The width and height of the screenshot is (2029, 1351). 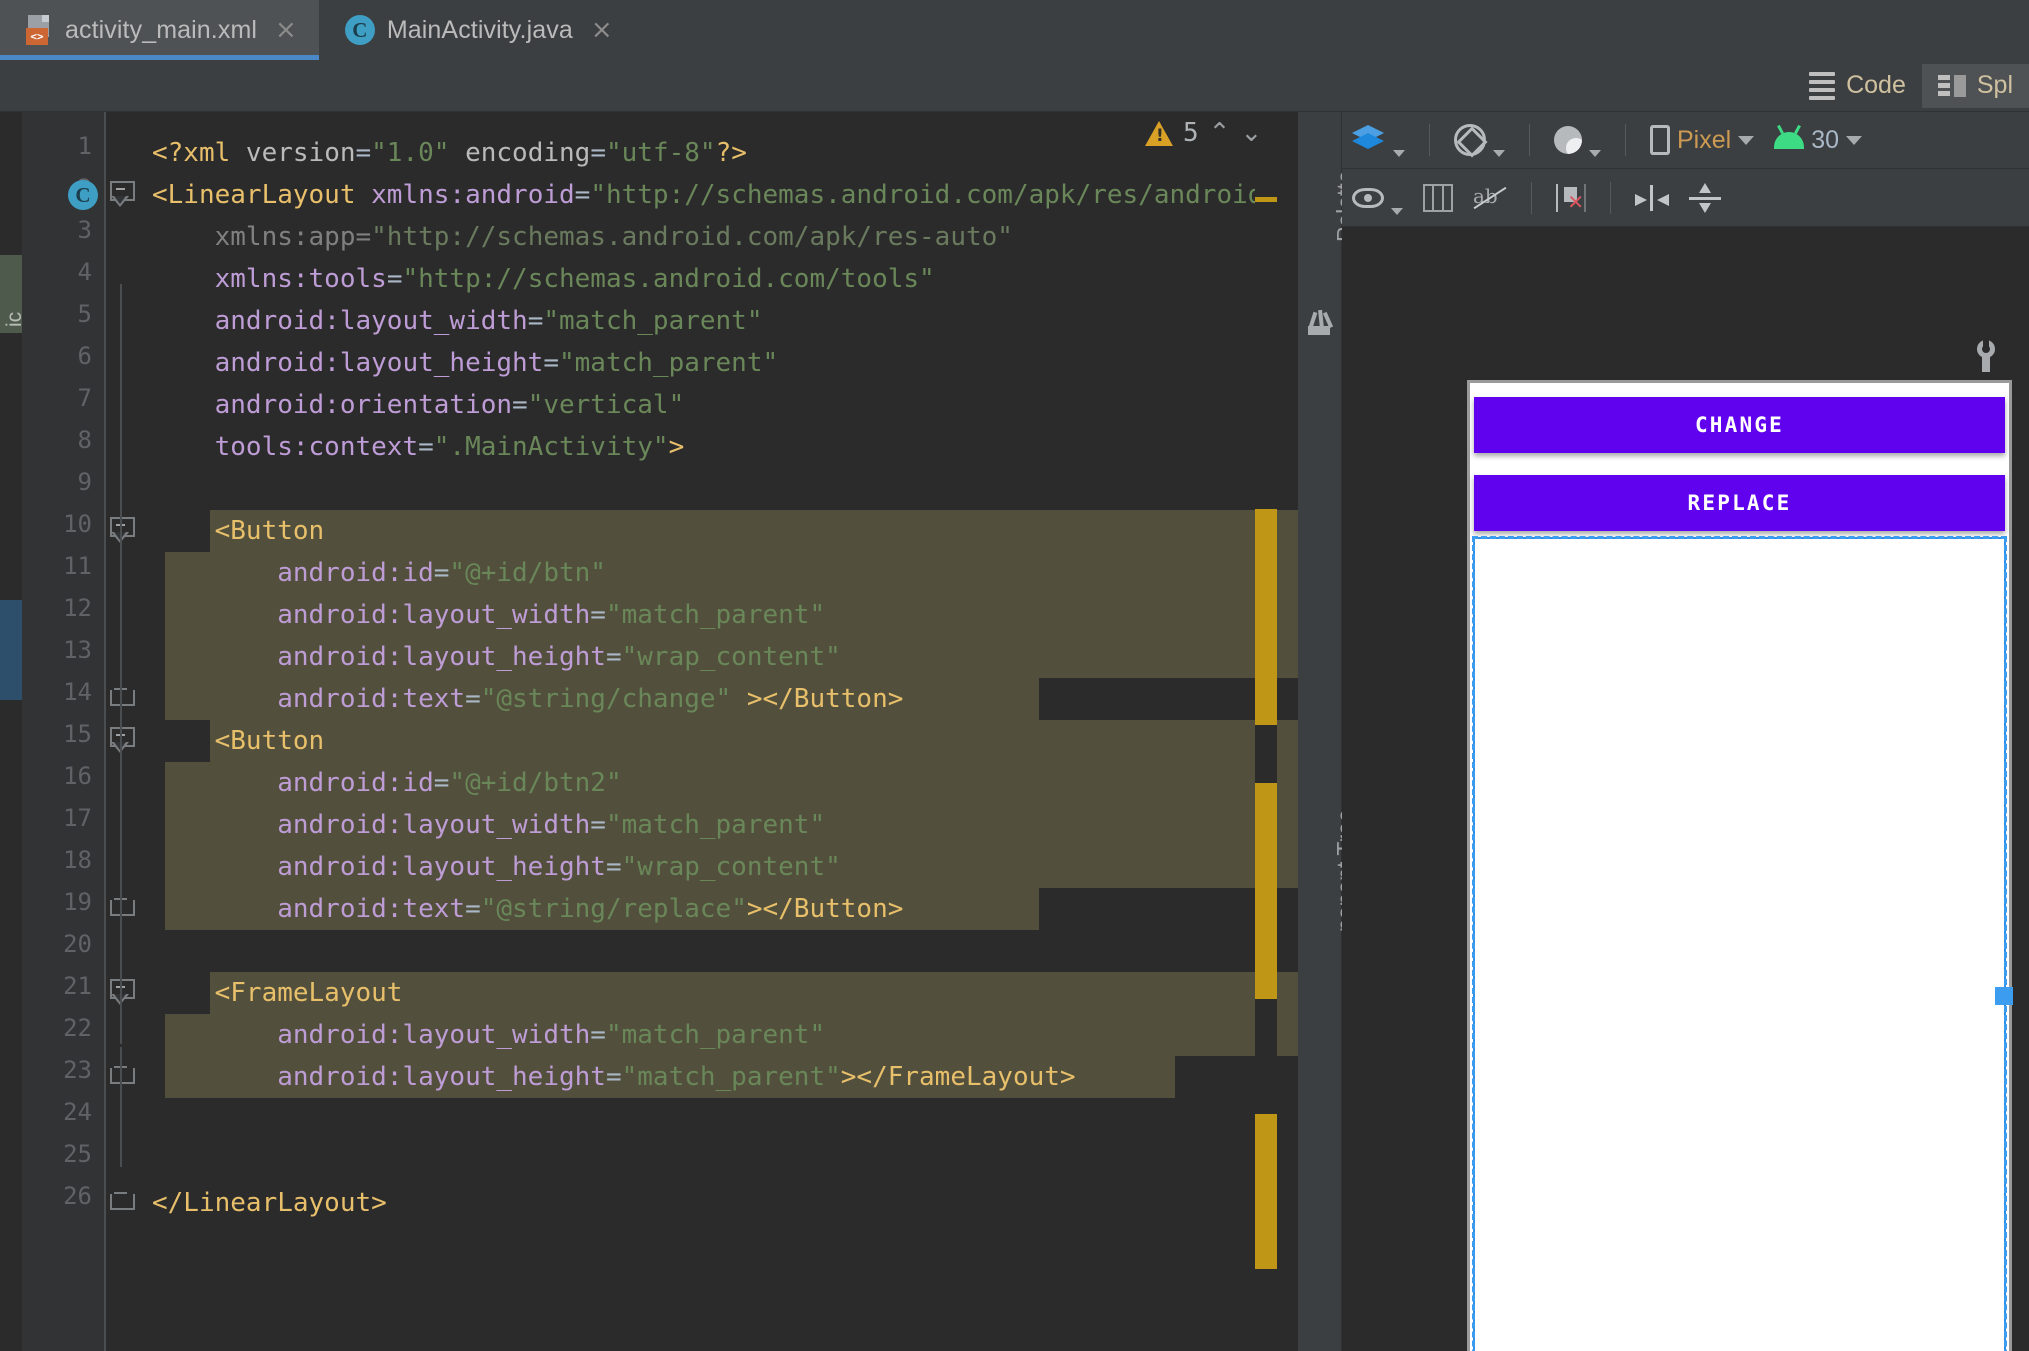 I want to click on line-number: 13, so click(x=77, y=650).